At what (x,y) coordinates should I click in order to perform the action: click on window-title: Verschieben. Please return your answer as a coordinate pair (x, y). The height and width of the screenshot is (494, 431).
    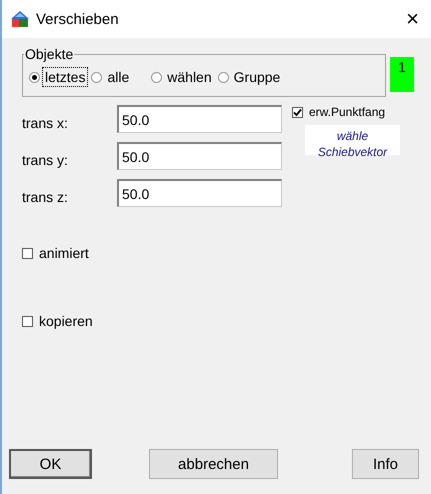
    Looking at the image, I should click on (78, 19).